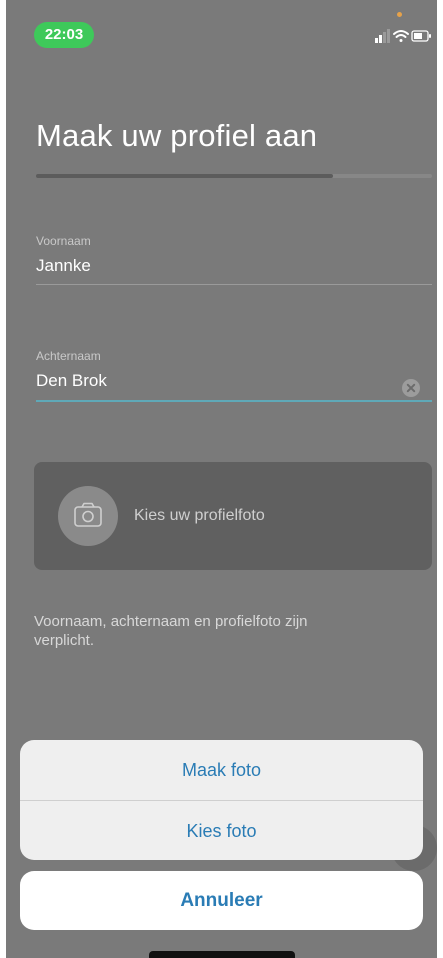 This screenshot has height=958, width=443. What do you see at coordinates (64, 35) in the screenshot?
I see `status-time: 22:03` at bounding box center [64, 35].